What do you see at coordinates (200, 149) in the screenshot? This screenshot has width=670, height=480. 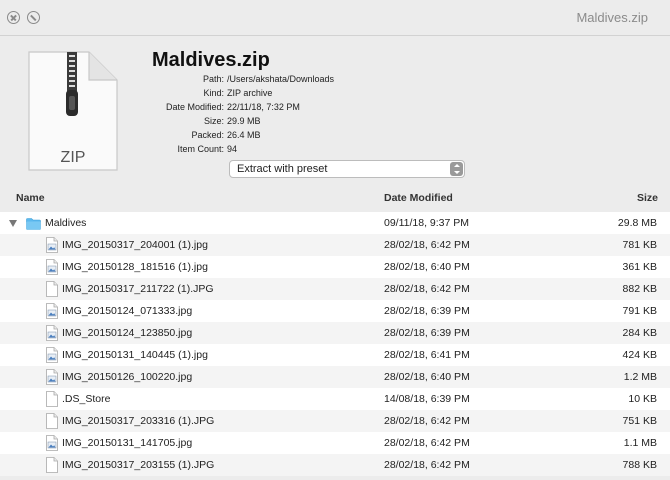 I see `info-label: Item Count:` at bounding box center [200, 149].